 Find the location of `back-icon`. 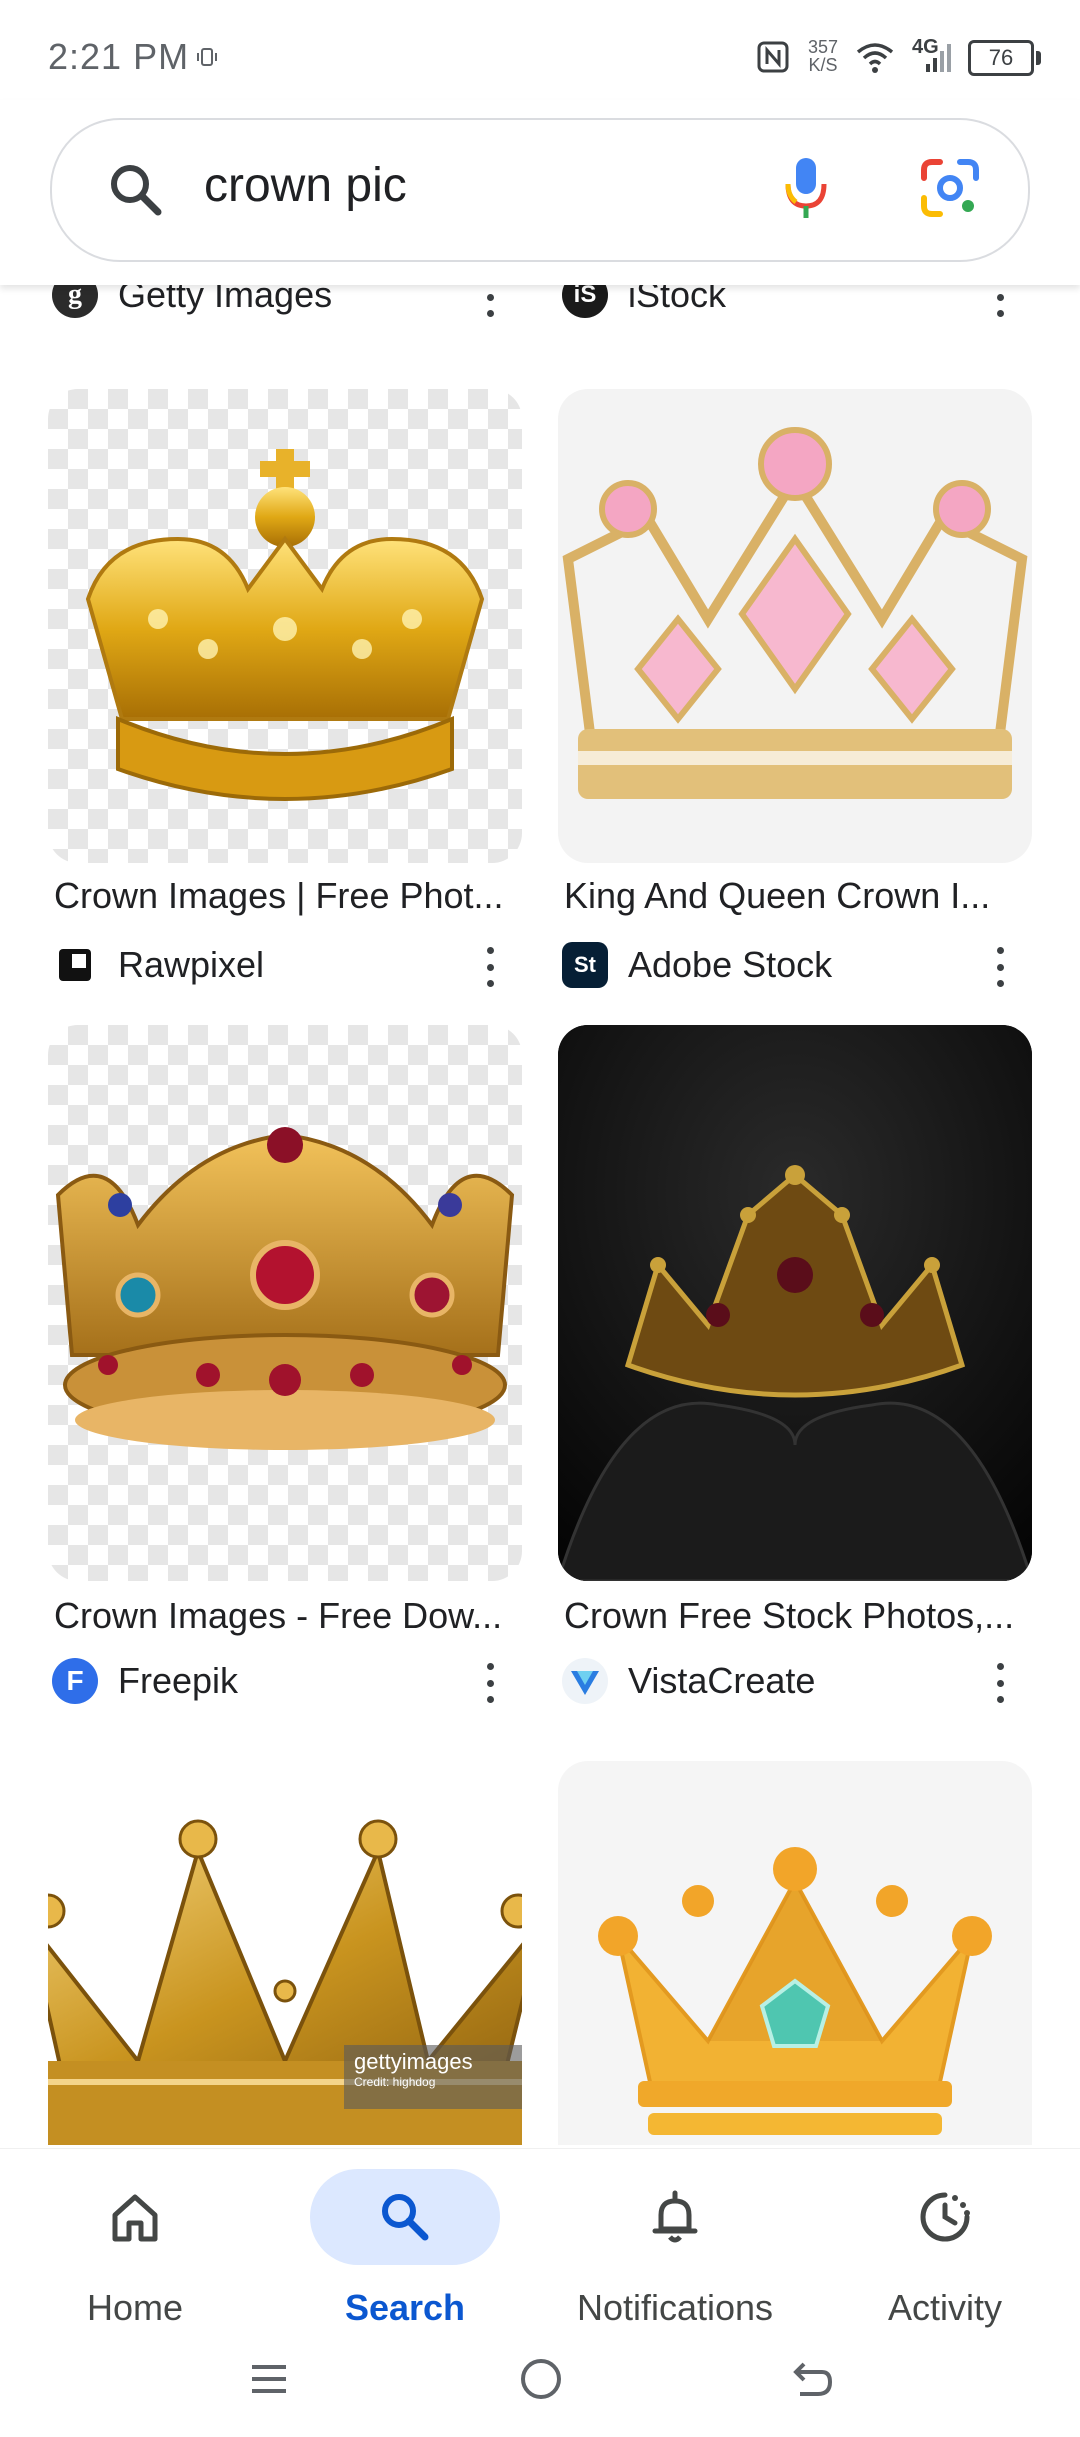

back-icon is located at coordinates (813, 2379).